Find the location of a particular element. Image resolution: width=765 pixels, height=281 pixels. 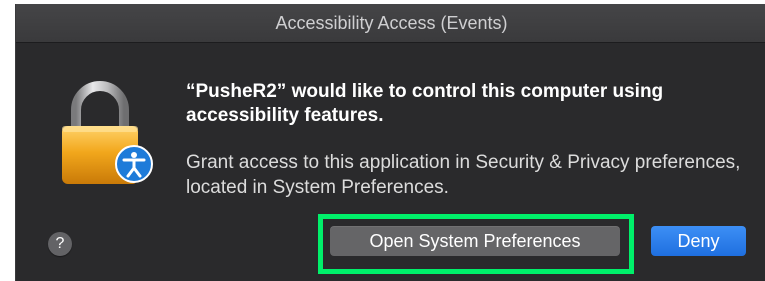

window-title: Accessibility Access (Events) is located at coordinates (390, 23).